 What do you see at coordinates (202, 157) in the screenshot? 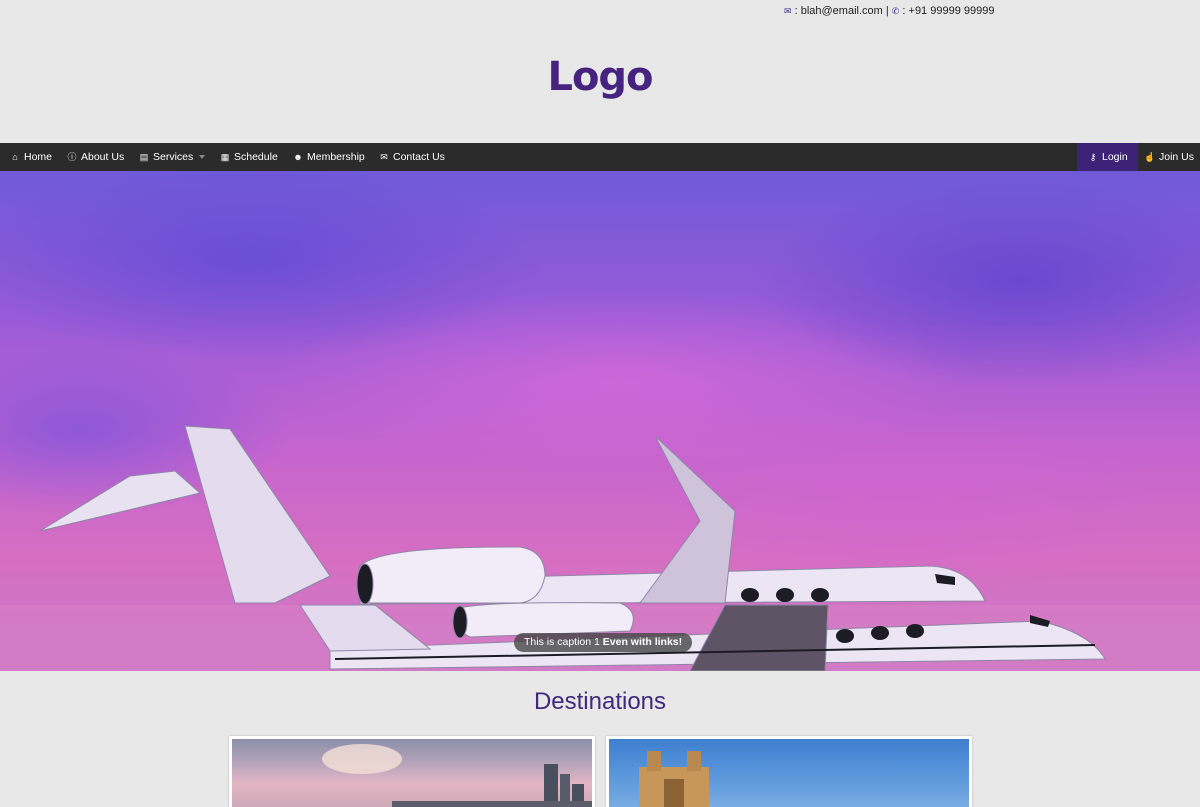
I see `chevron-down-icon` at bounding box center [202, 157].